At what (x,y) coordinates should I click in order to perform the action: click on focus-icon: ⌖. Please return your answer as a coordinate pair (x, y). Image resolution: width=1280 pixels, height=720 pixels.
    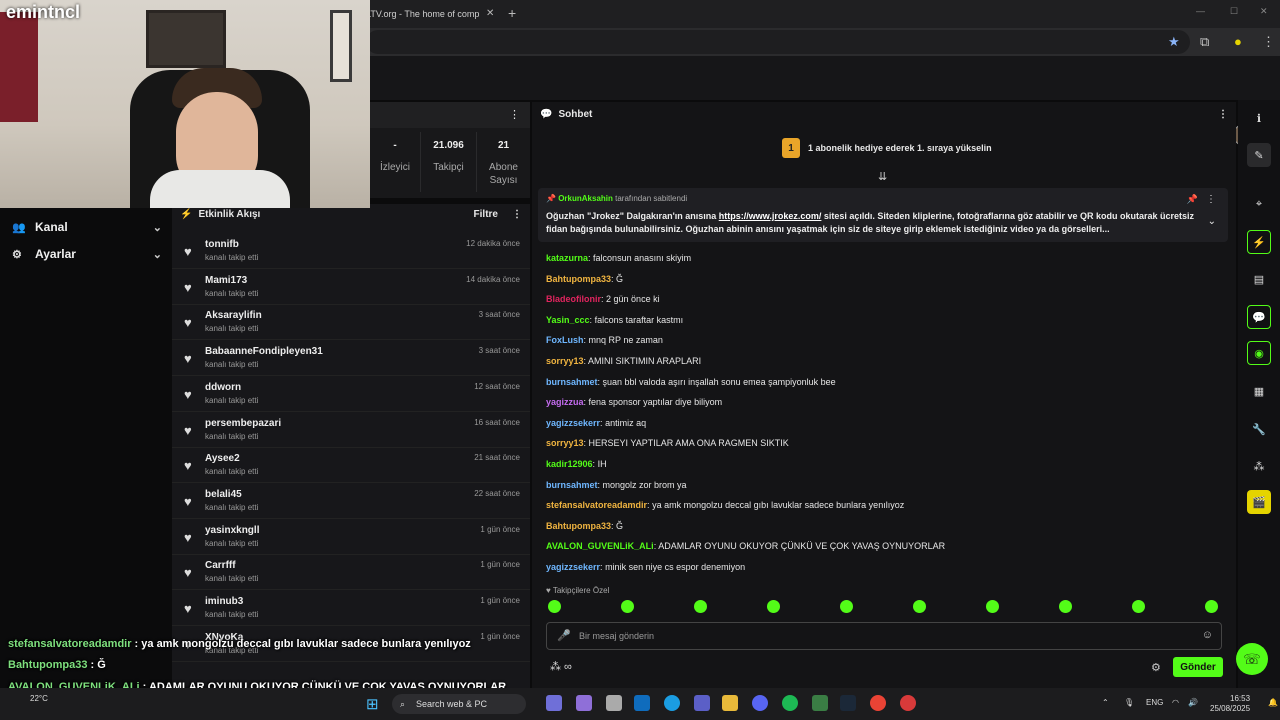
    Looking at the image, I should click on (1259, 204).